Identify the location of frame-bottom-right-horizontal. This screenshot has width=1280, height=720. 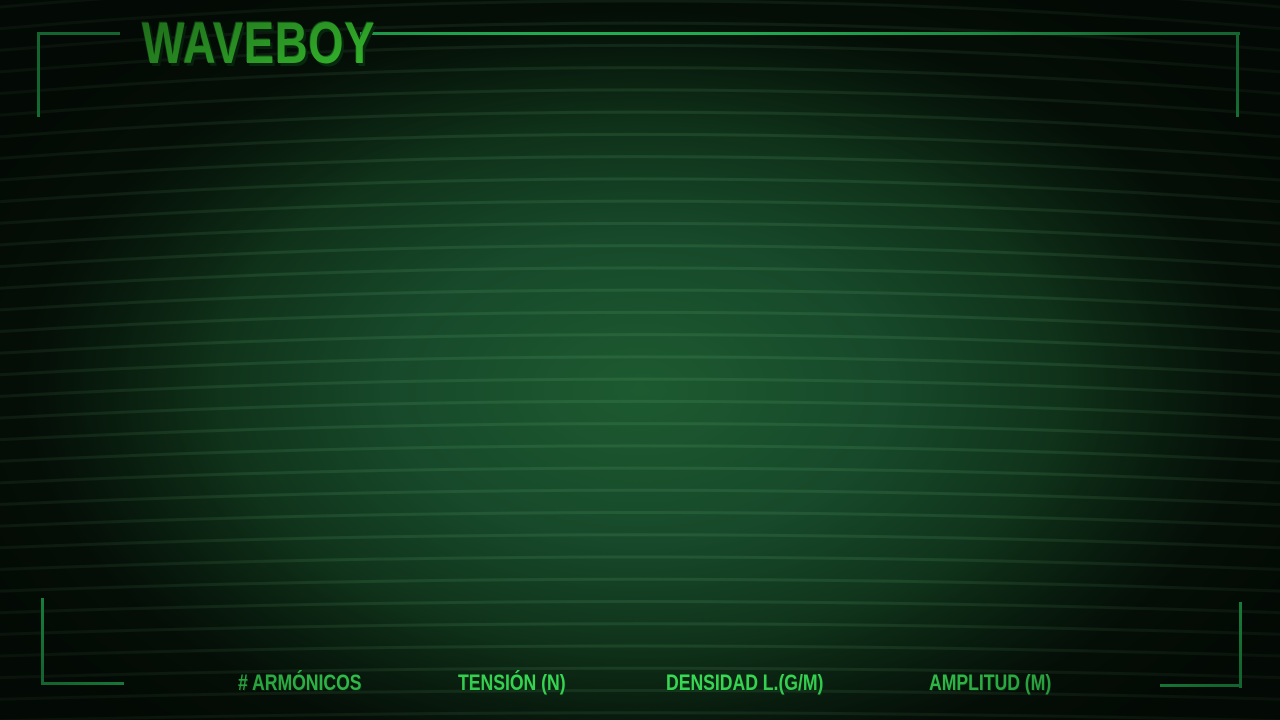
(1201, 685).